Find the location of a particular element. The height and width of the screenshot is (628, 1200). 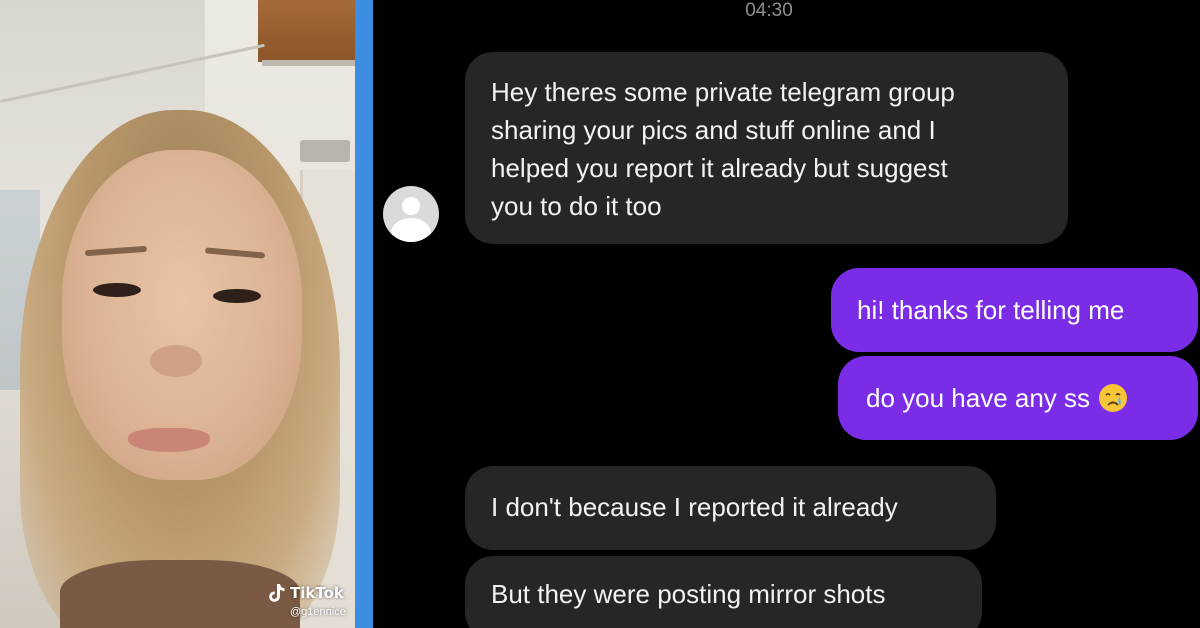

door-closer is located at coordinates (325, 151).